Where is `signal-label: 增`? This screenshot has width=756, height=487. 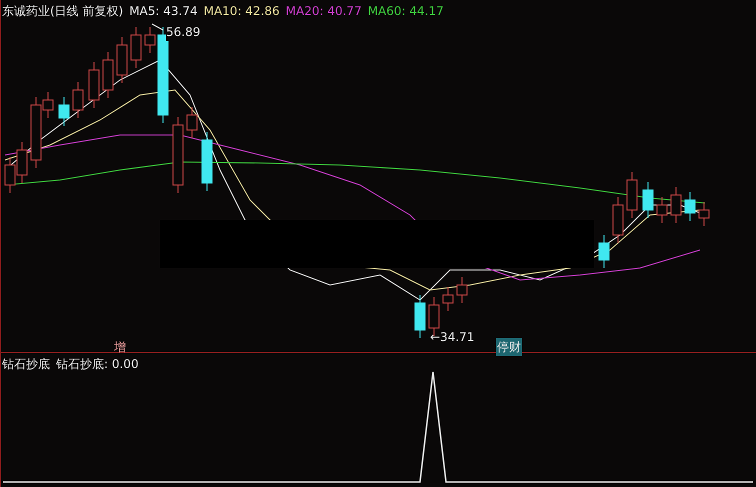 signal-label: 增 is located at coordinates (120, 347).